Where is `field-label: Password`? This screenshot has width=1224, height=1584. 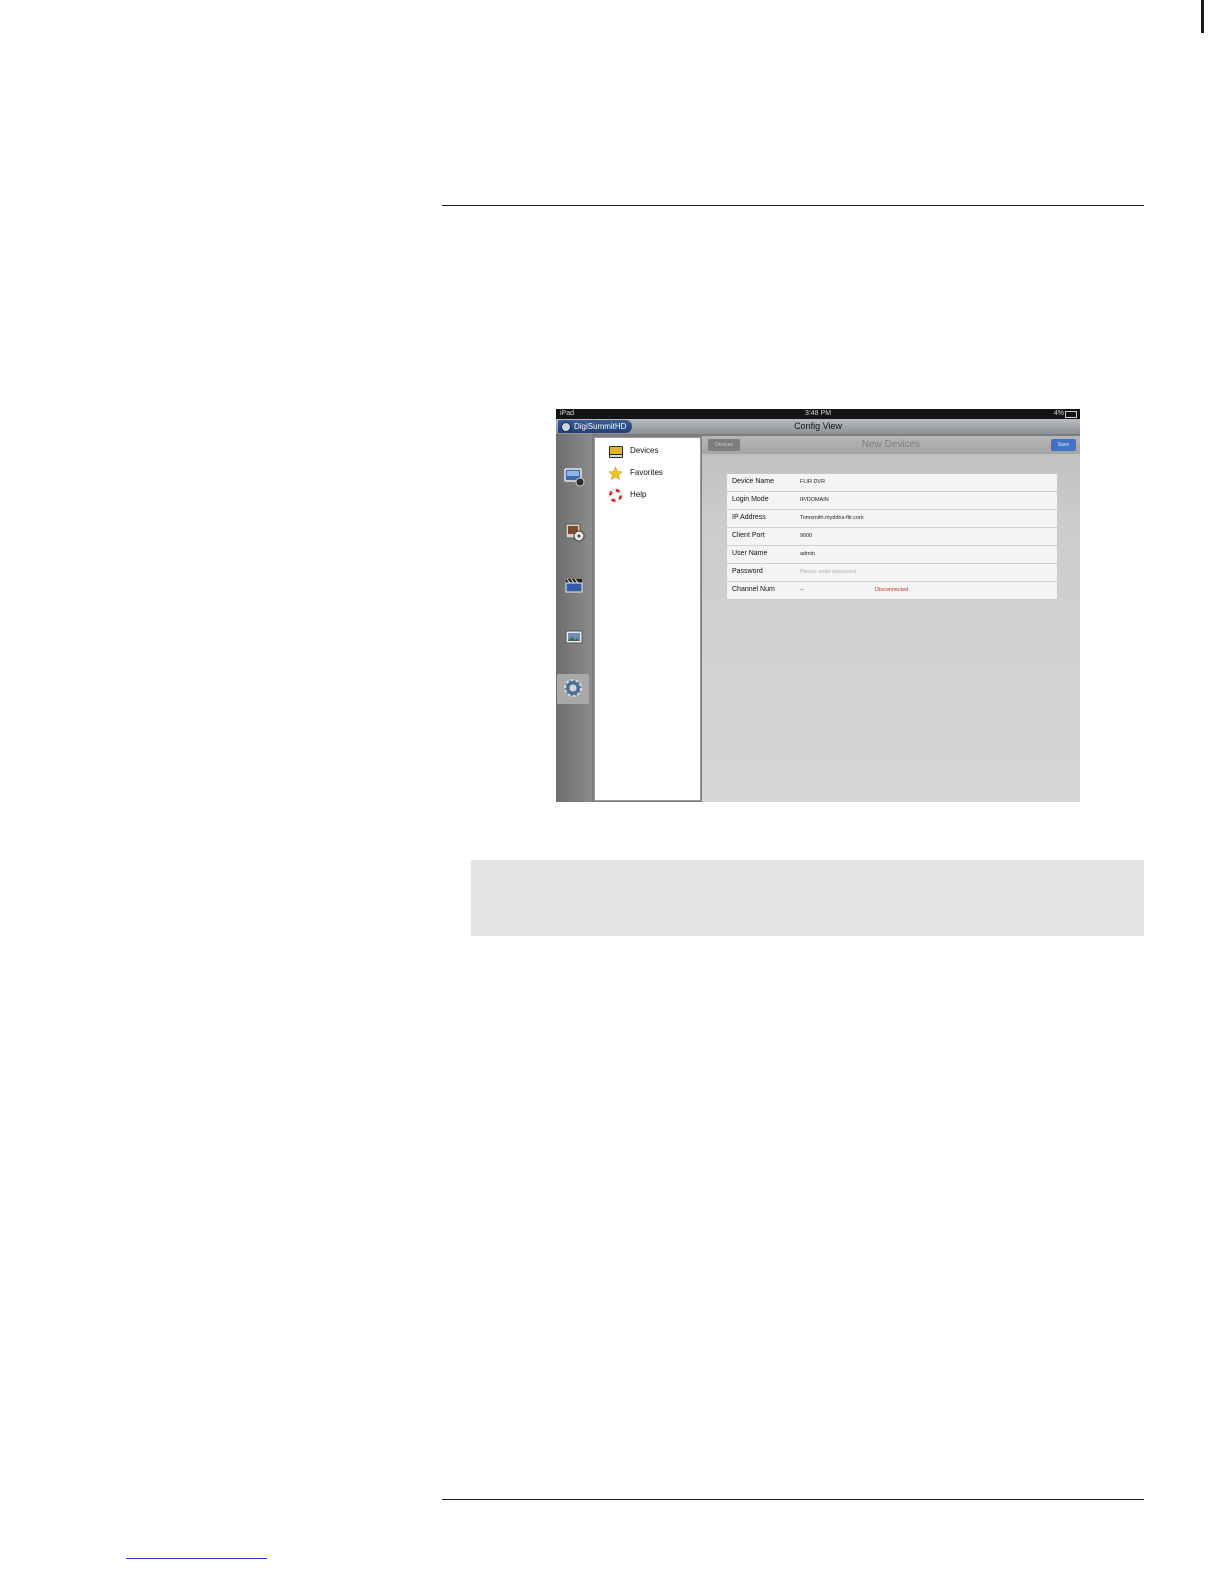 field-label: Password is located at coordinates (747, 571).